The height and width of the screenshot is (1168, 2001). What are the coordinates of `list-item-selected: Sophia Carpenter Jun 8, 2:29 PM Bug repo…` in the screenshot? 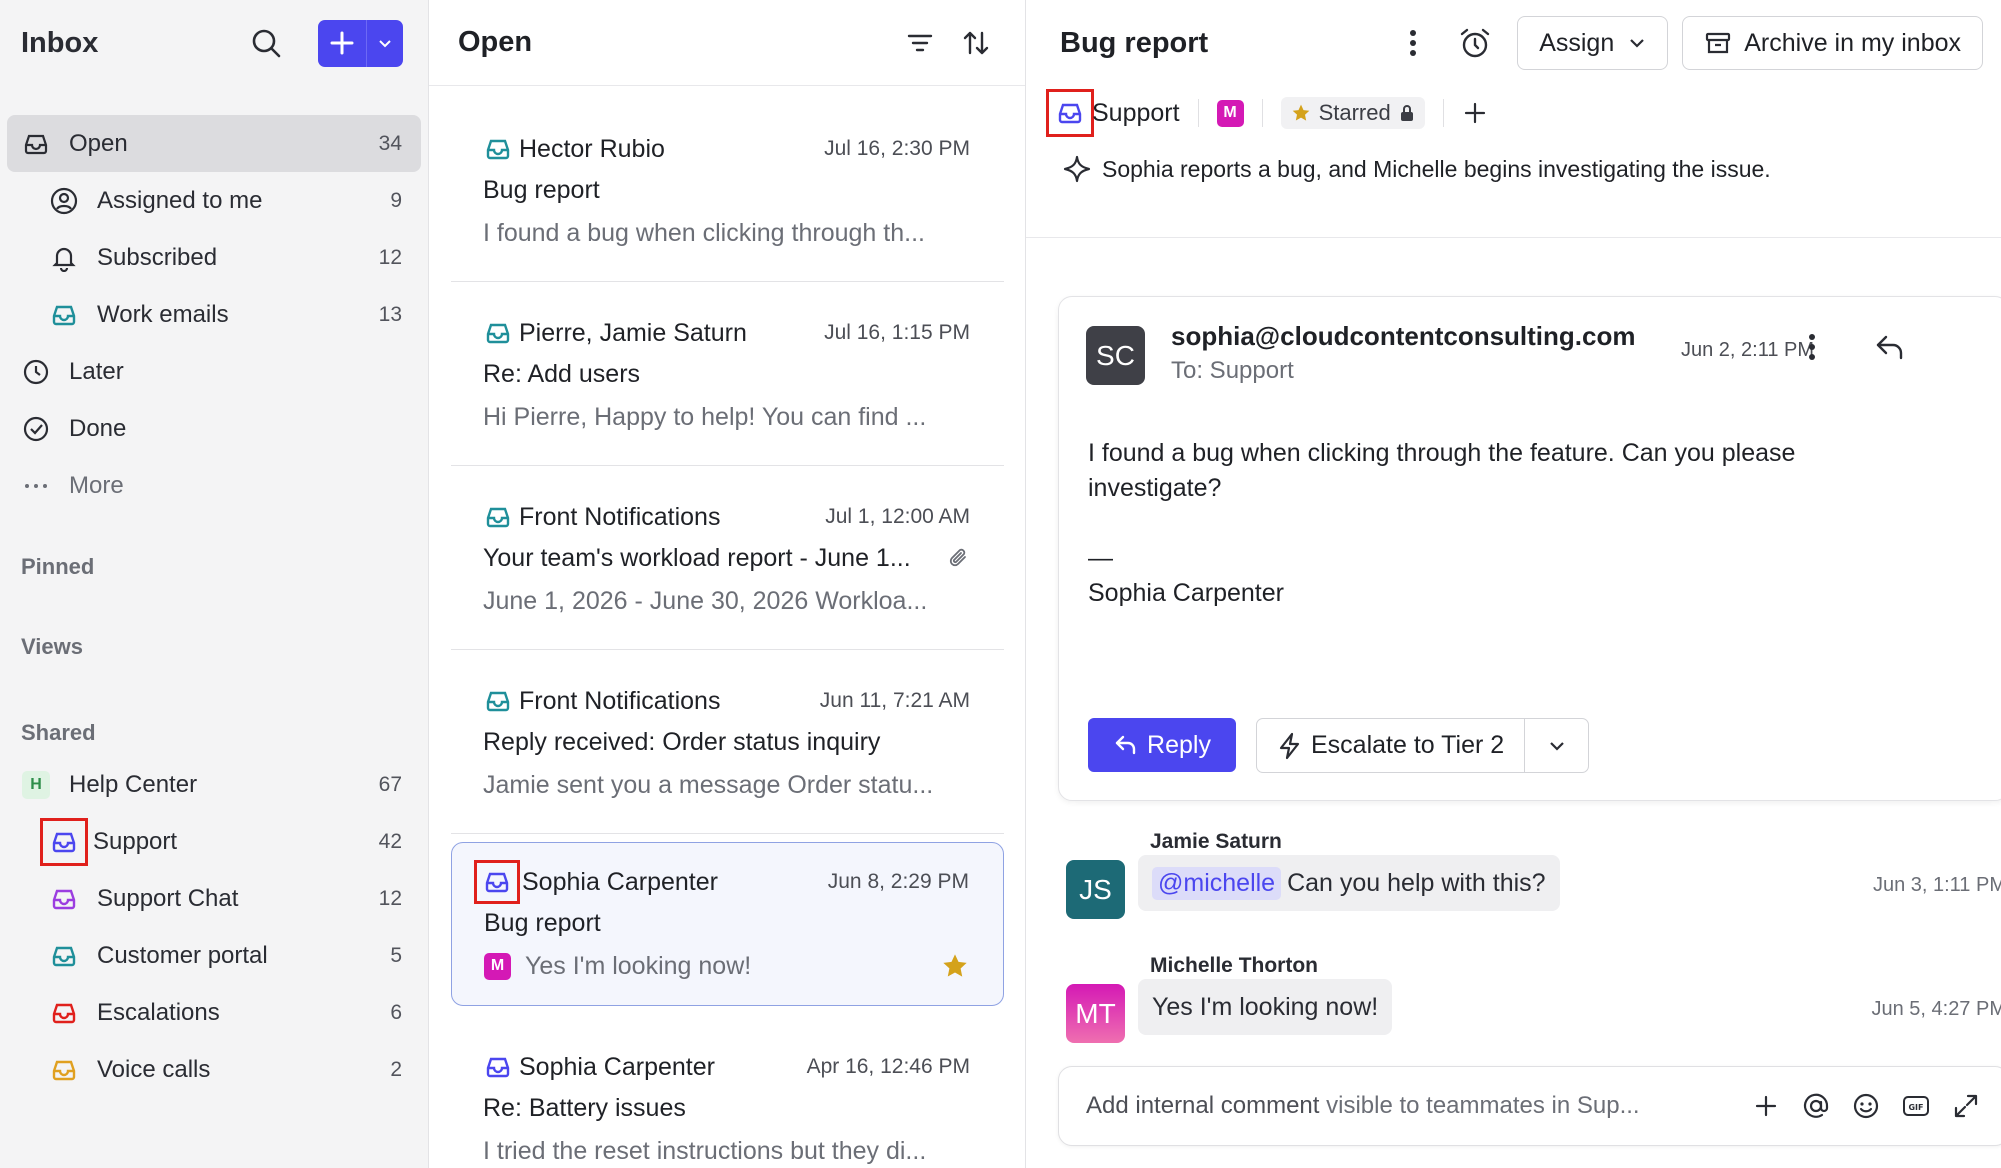 It's located at (727, 924).